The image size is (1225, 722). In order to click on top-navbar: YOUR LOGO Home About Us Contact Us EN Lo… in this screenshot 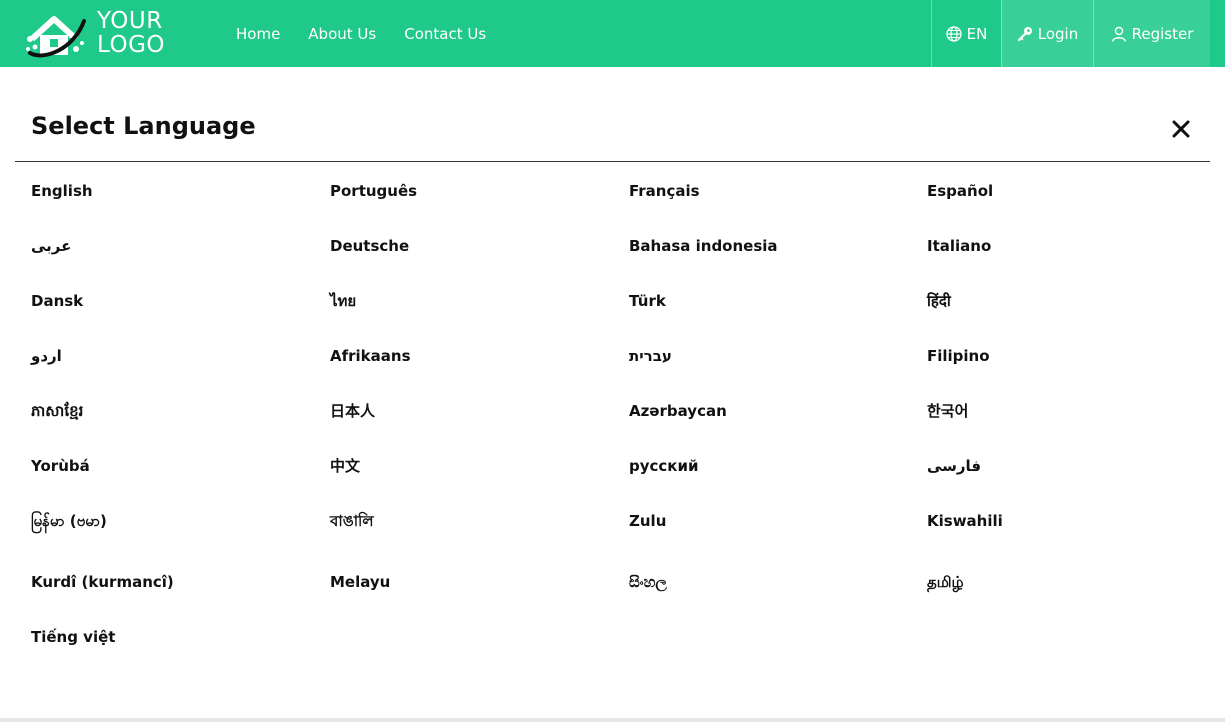, I will do `click(612, 33)`.